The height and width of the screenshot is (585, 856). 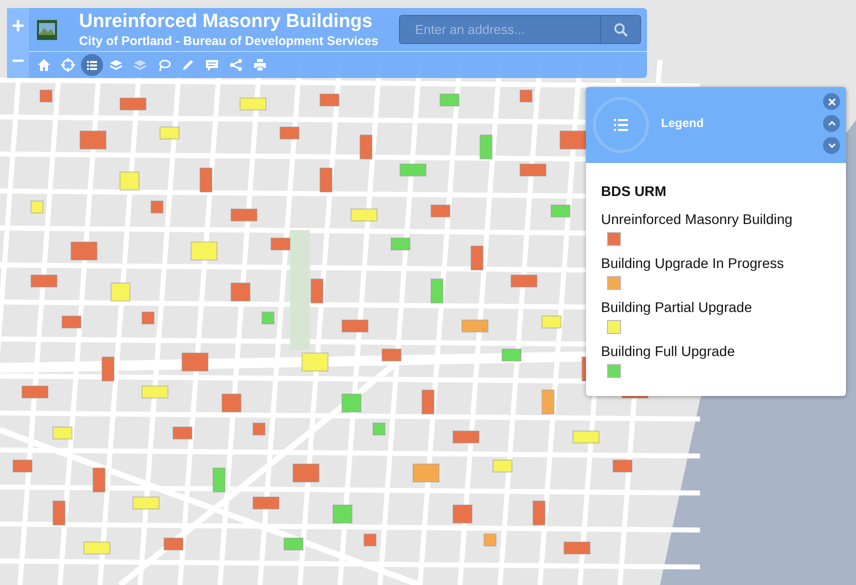 What do you see at coordinates (236, 65) in the screenshot?
I see `share-icon` at bounding box center [236, 65].